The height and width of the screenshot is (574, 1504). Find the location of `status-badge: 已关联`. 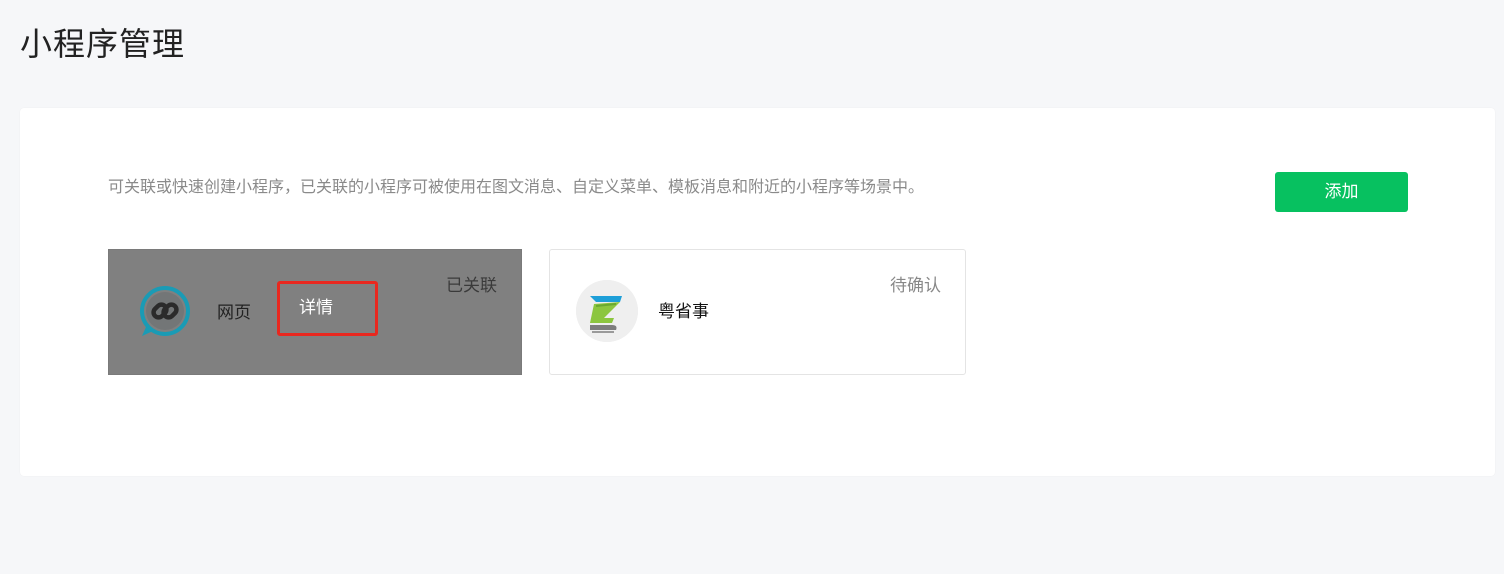

status-badge: 已关联 is located at coordinates (471, 286).